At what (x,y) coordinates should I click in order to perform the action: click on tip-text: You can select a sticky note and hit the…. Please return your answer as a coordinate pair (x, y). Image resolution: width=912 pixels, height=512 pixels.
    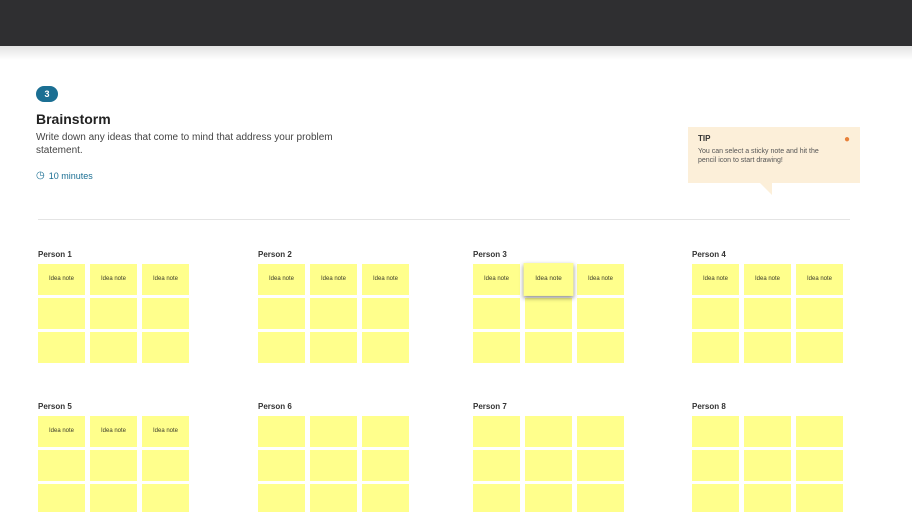
    Looking at the image, I should click on (758, 156).